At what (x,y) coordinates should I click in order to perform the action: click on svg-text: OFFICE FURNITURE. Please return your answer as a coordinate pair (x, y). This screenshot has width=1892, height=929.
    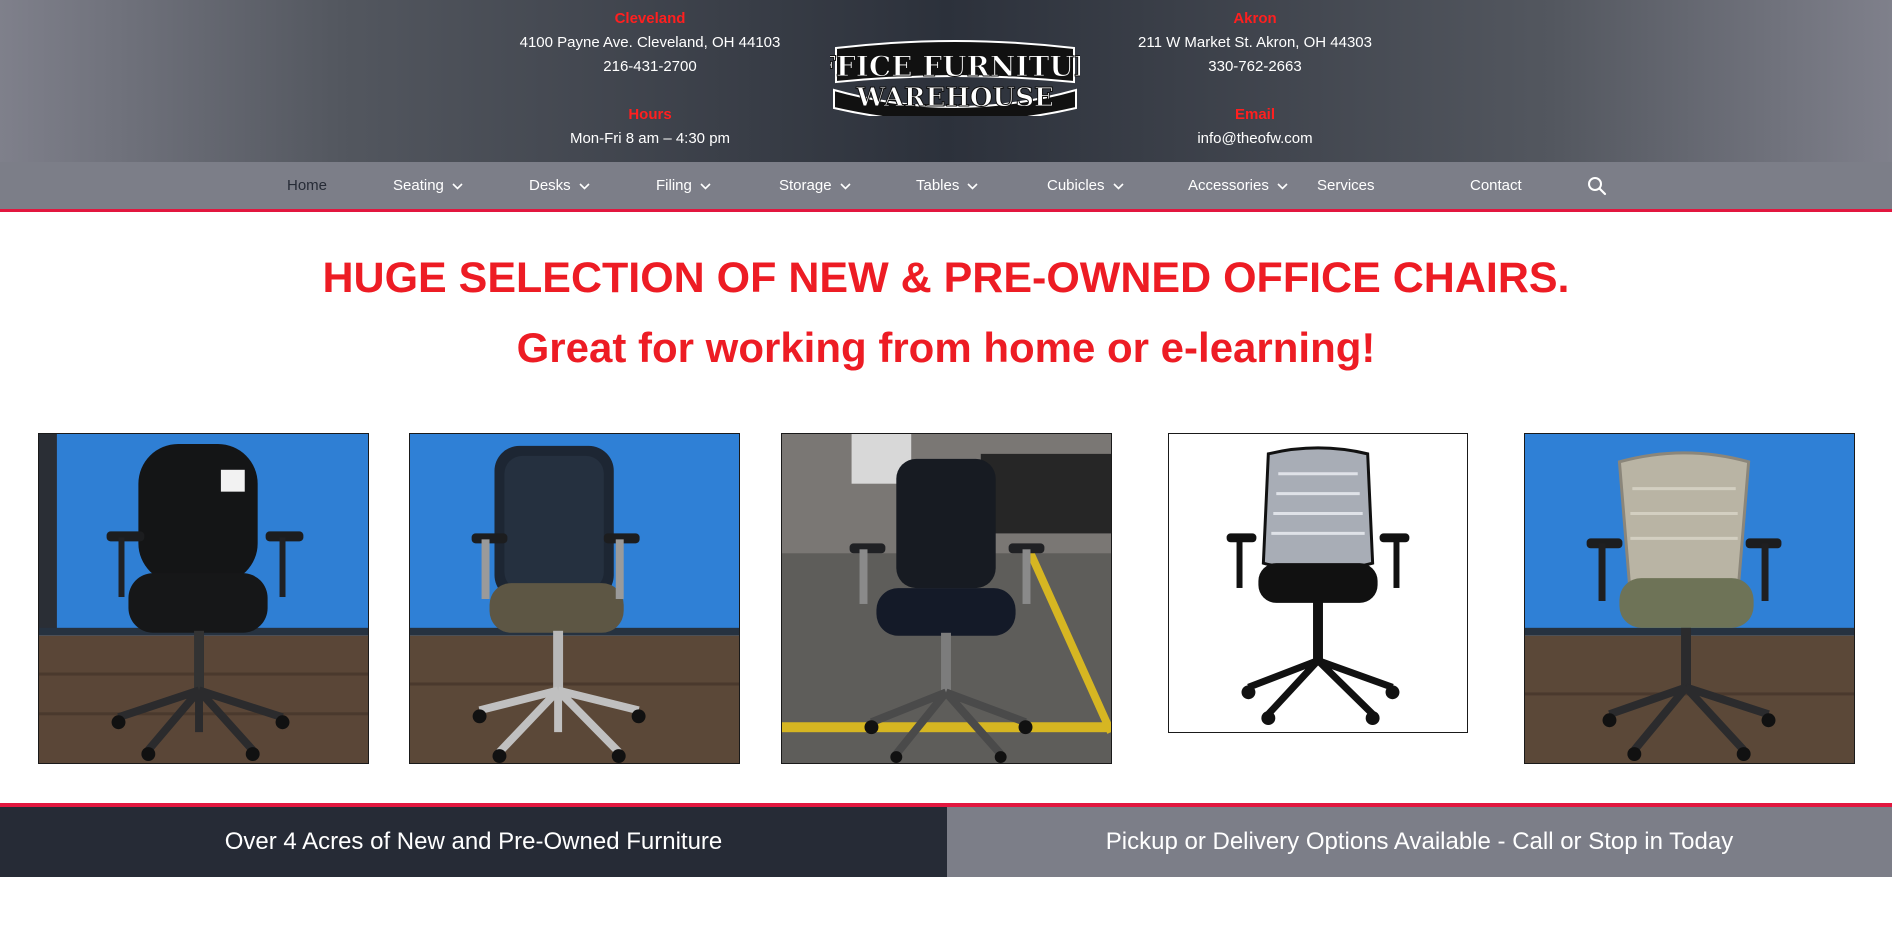
    Looking at the image, I should click on (955, 66).